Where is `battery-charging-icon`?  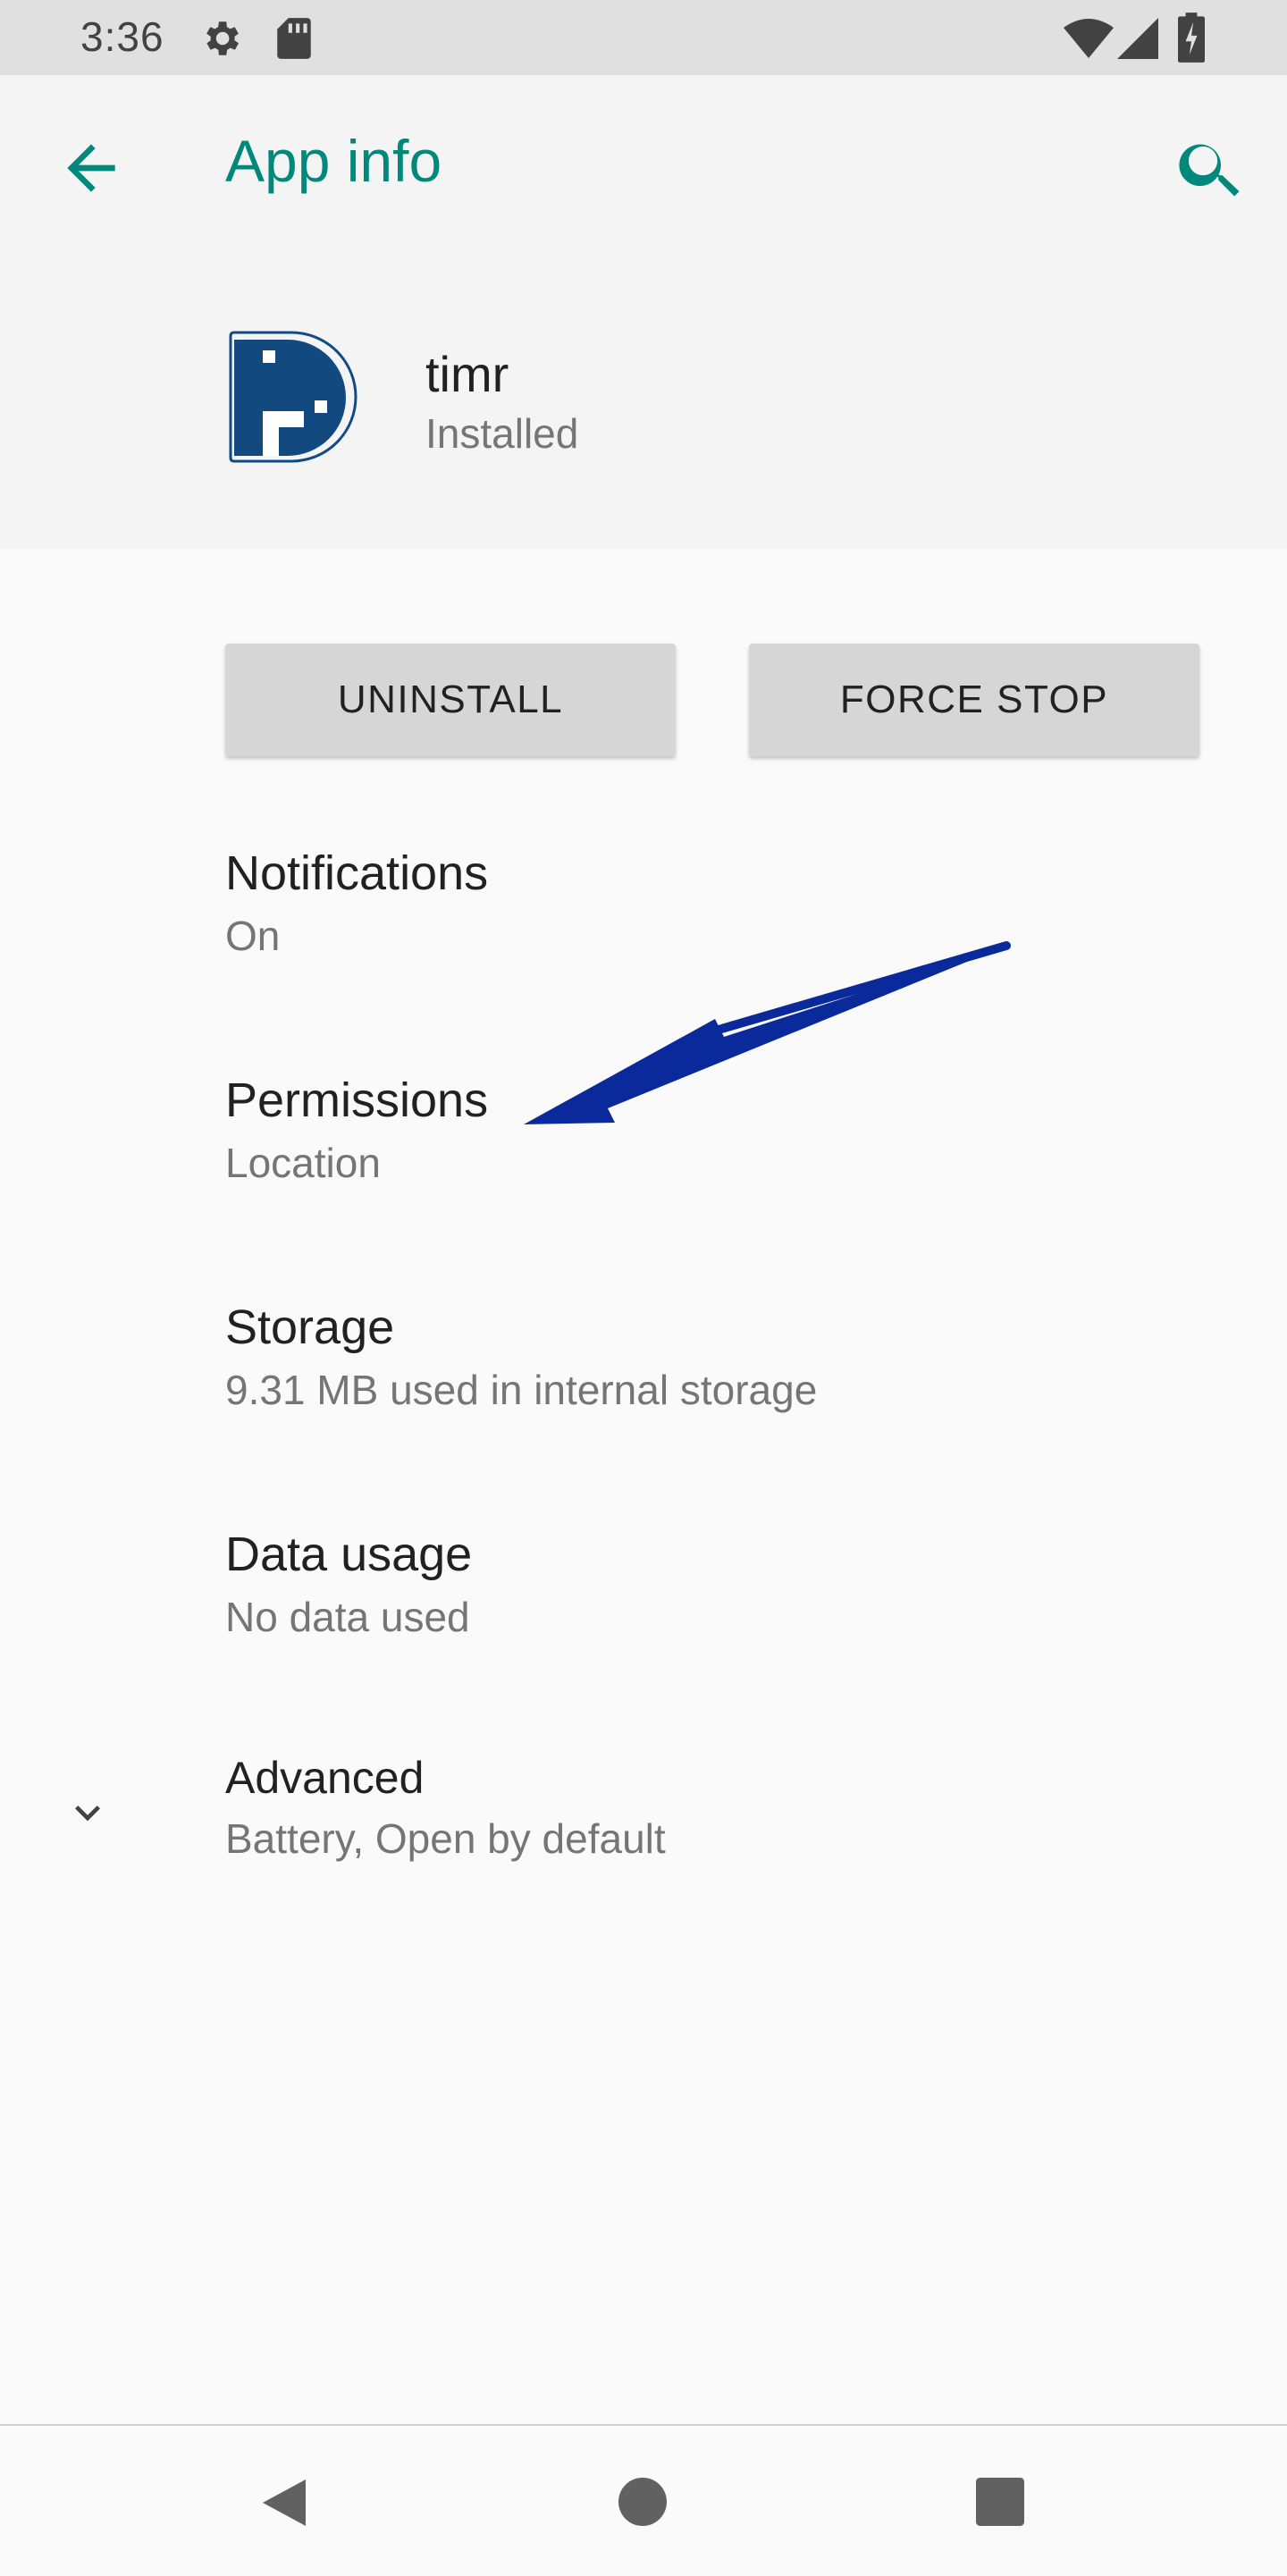
battery-charging-icon is located at coordinates (1192, 38).